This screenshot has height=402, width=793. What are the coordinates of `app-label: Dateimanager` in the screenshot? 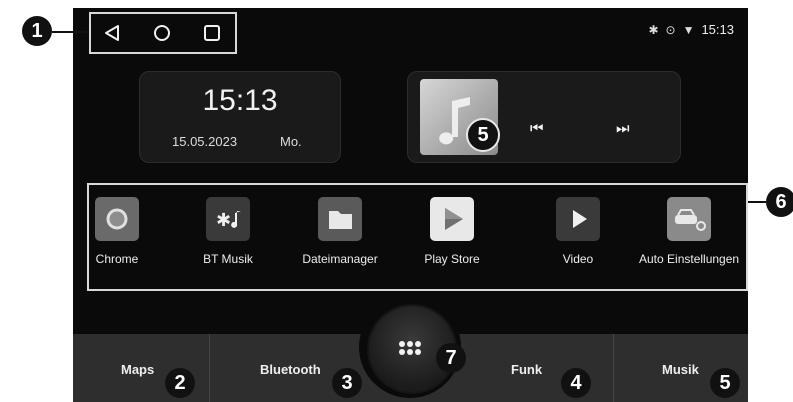 It's located at (340, 259).